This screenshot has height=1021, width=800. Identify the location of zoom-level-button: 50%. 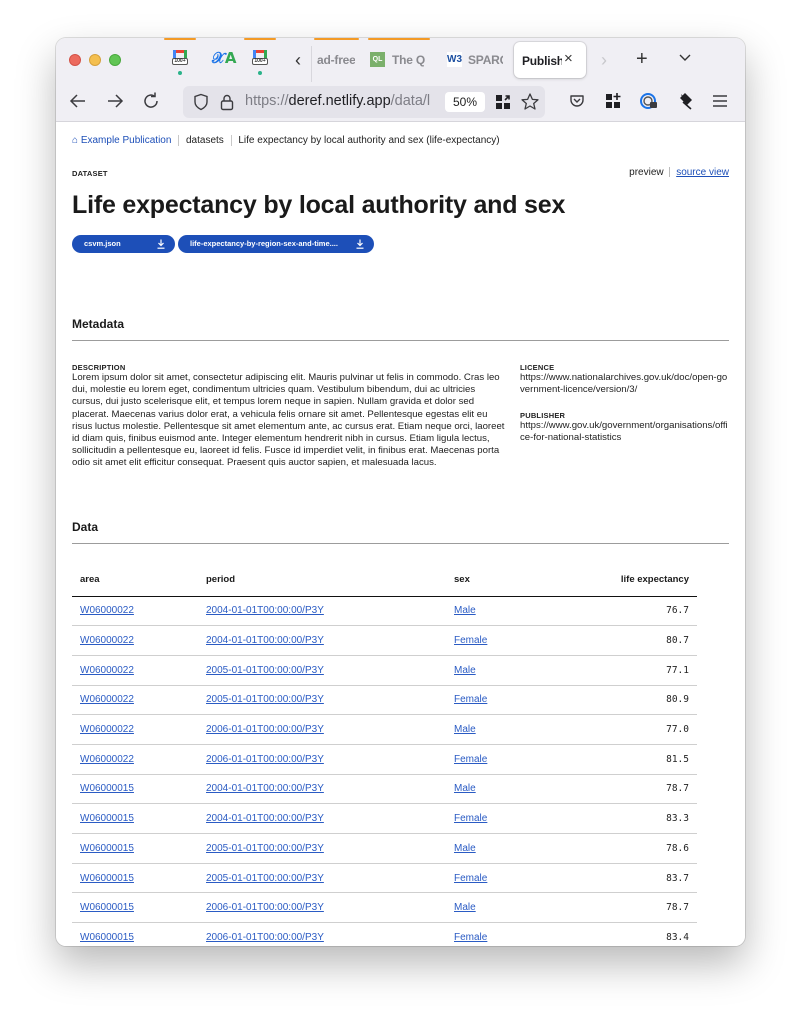
(465, 102).